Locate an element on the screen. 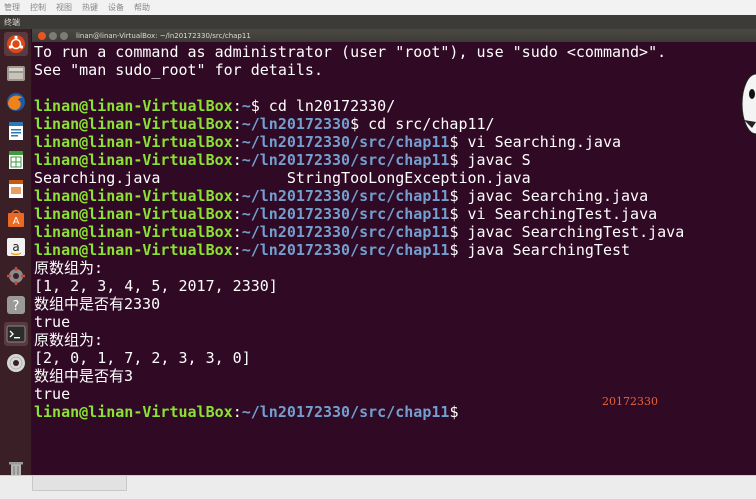  output-text: 数组中是否有2330 is located at coordinates (97, 304).